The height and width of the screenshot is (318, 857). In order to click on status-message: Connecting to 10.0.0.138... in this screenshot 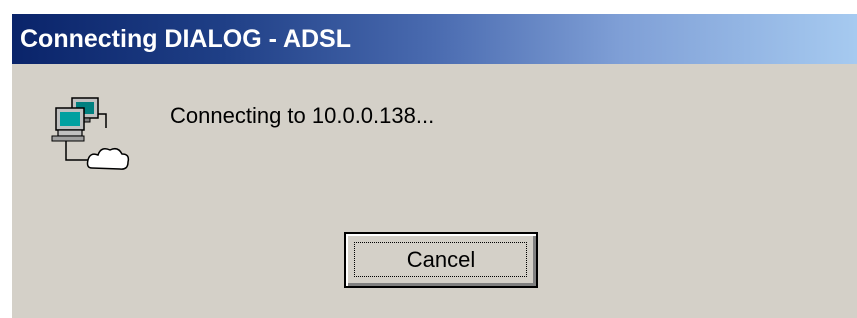, I will do `click(302, 115)`.